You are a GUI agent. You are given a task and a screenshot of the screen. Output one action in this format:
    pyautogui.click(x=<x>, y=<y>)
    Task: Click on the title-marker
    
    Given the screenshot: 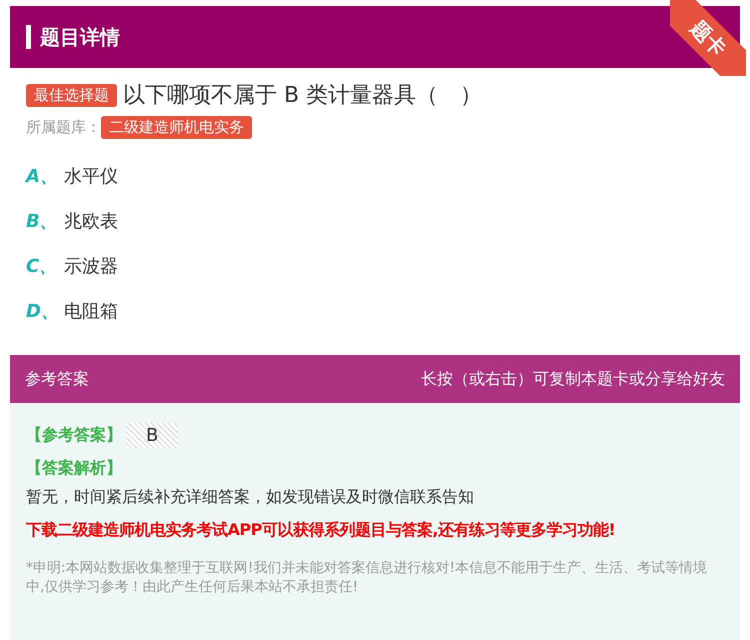 What is the action you would take?
    pyautogui.click(x=28, y=37)
    